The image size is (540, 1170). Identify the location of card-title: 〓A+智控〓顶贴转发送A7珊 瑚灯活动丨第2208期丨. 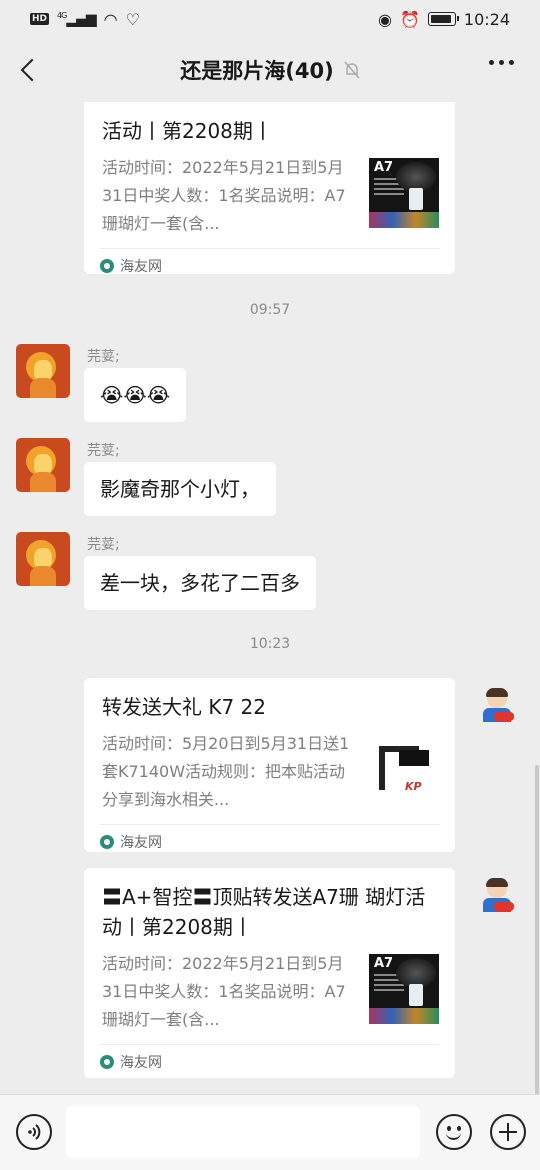
(264, 912).